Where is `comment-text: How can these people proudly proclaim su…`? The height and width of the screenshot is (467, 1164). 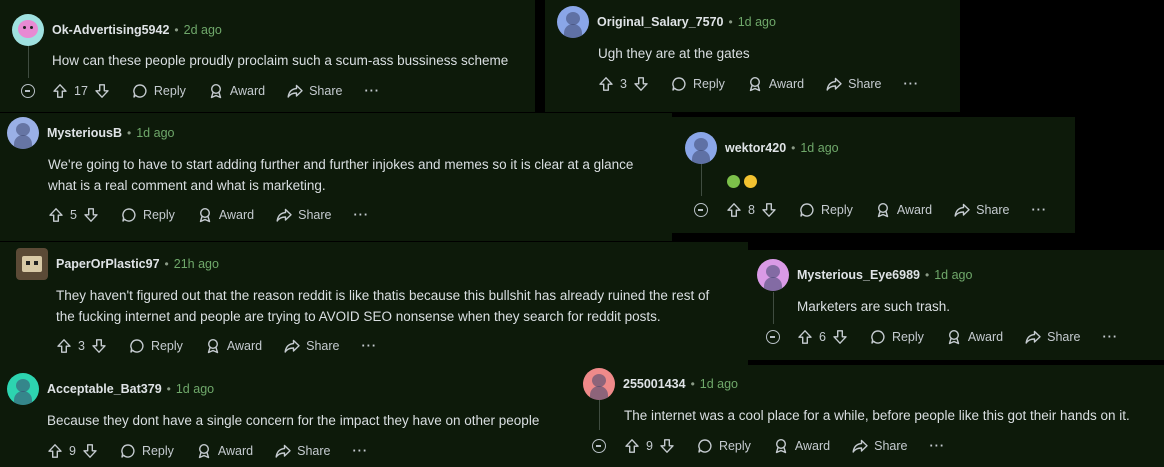
comment-text: How can these people proudly proclaim su… is located at coordinates (280, 60).